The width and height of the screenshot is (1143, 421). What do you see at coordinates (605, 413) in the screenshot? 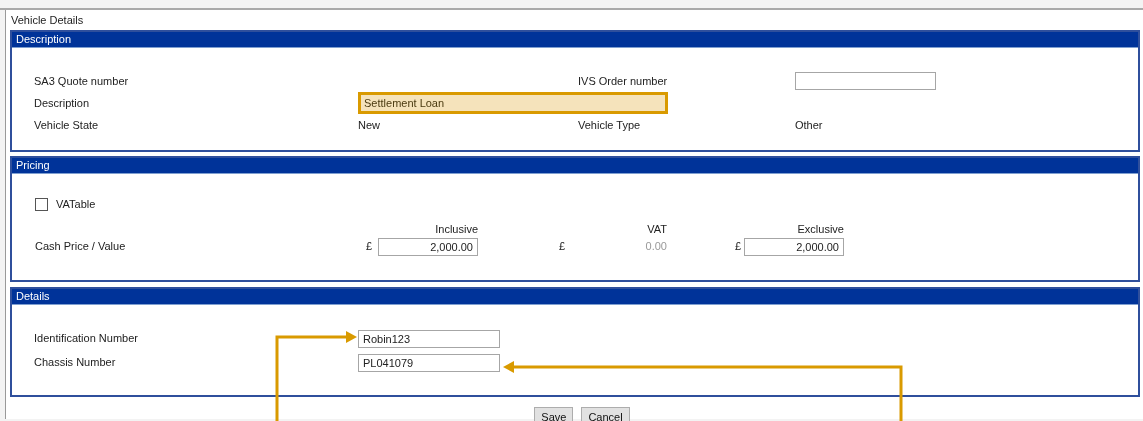
I see `cancel-button: Cancel` at bounding box center [605, 413].